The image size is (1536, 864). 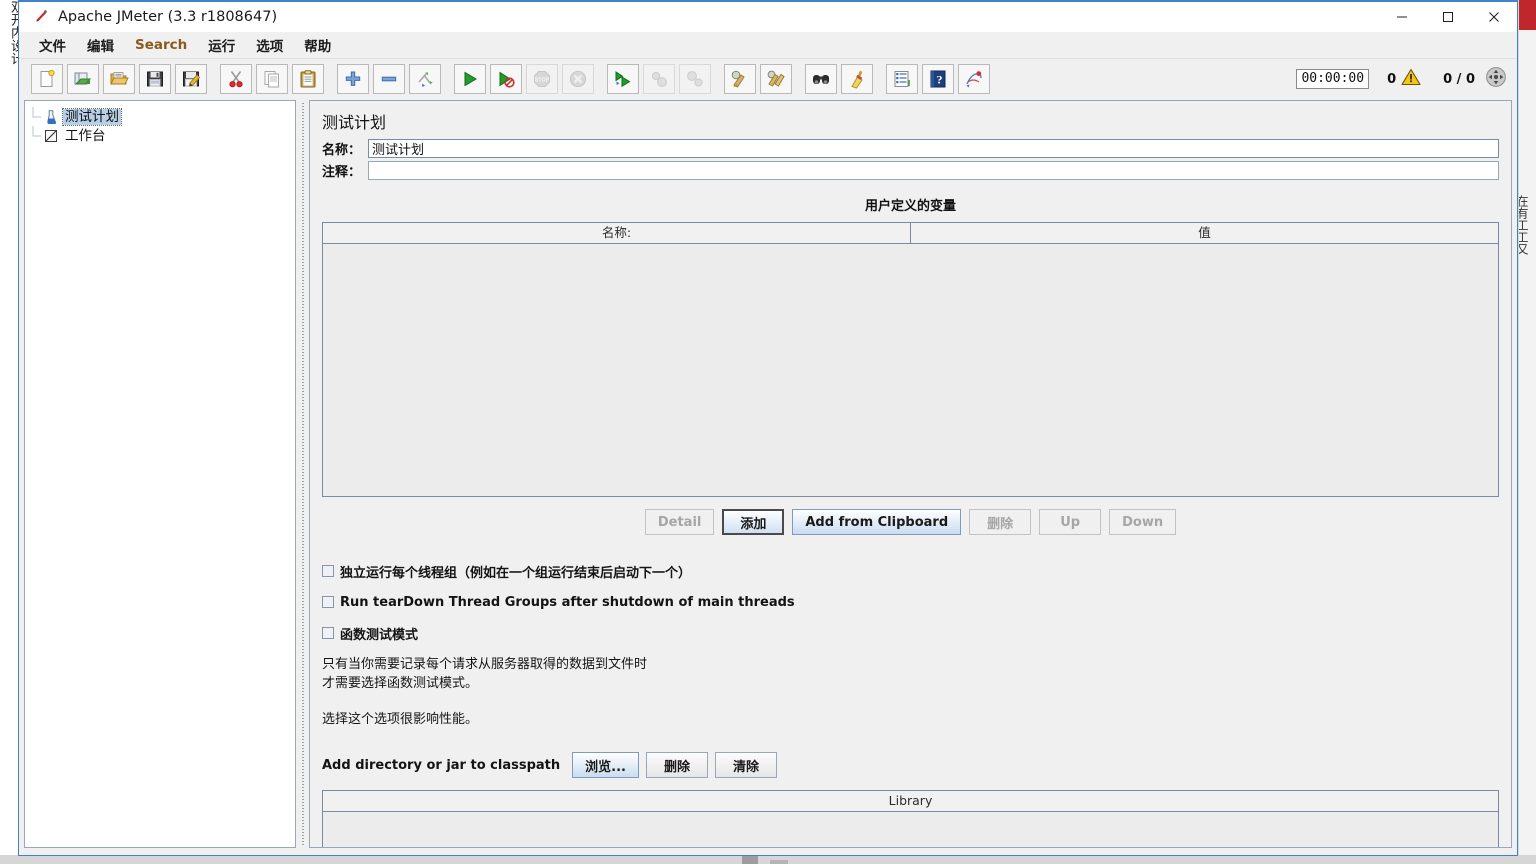 What do you see at coordinates (877, 522) in the screenshot?
I see `add-from-clipboard-button: Add from Clipboard` at bounding box center [877, 522].